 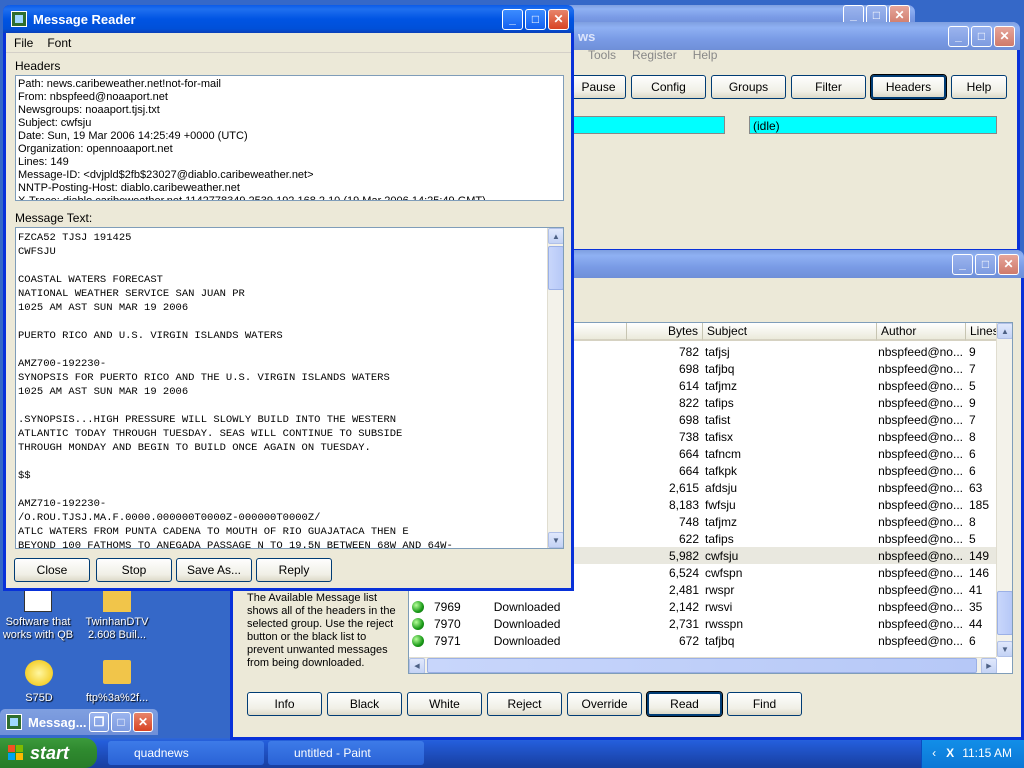 I want to click on col-author: Author, so click(x=921, y=332).